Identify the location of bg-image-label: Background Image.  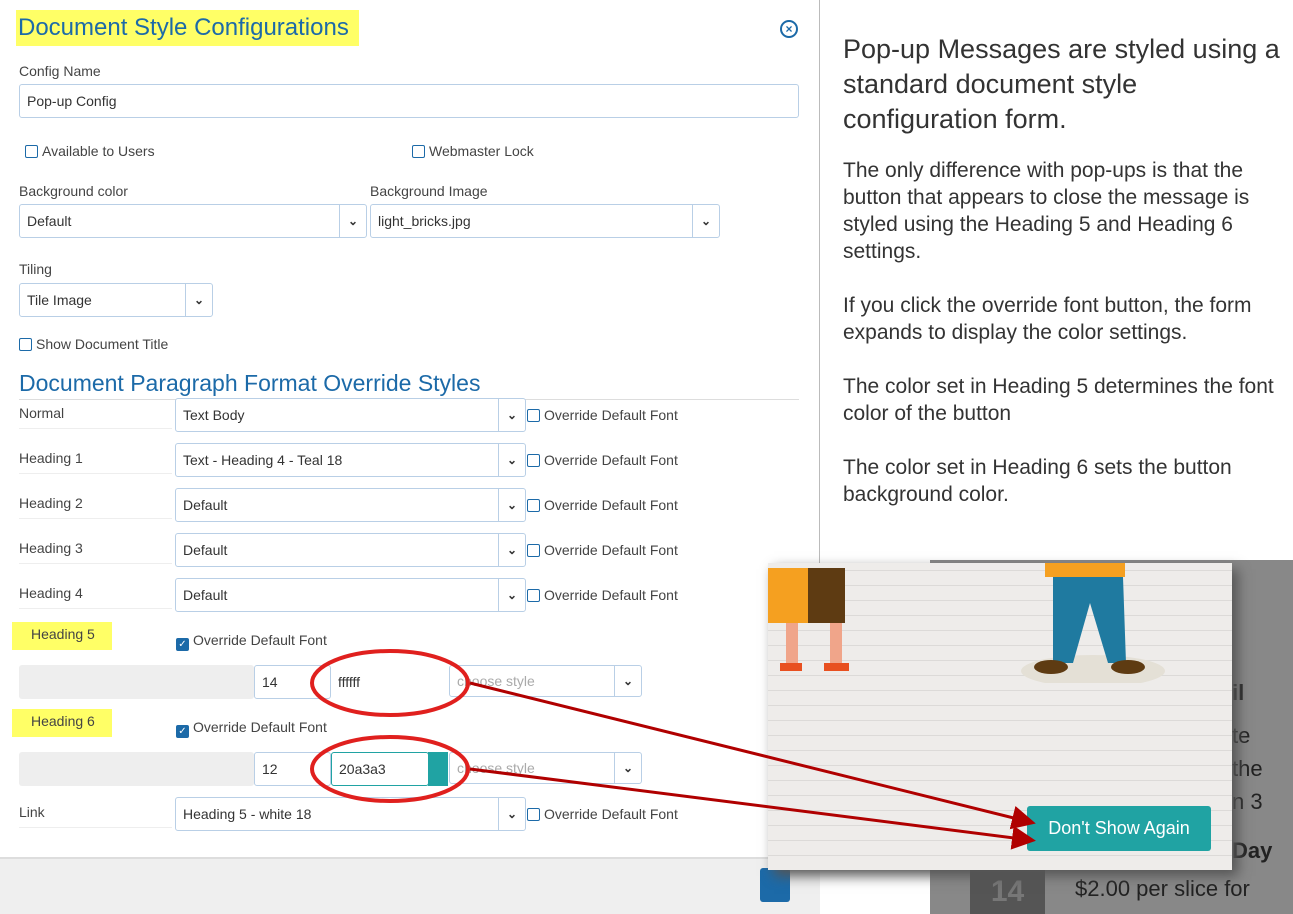
(429, 191).